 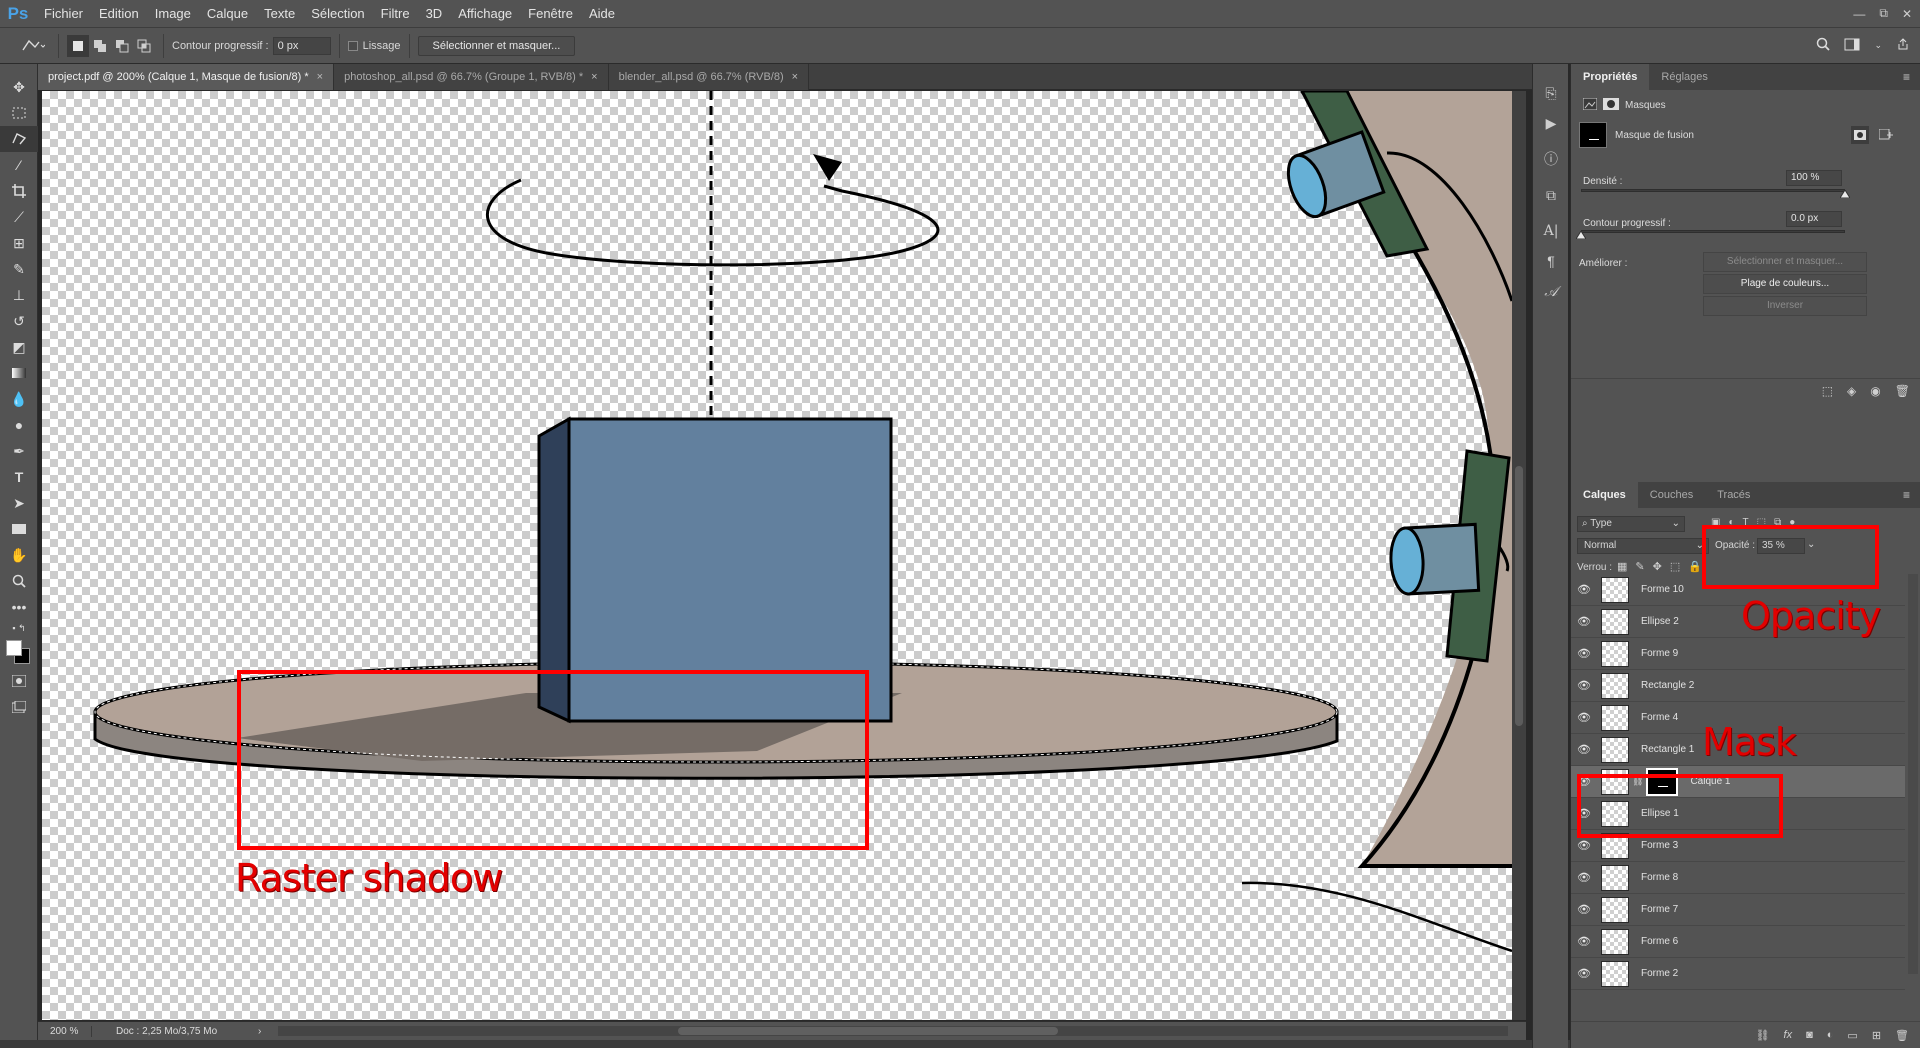 I want to click on canvas-vertical-scrollbar, so click(x=1519, y=555).